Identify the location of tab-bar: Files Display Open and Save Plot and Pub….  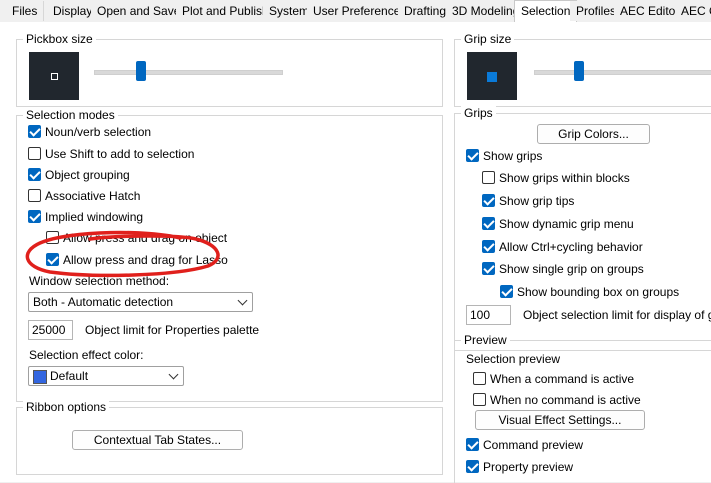
(355, 11).